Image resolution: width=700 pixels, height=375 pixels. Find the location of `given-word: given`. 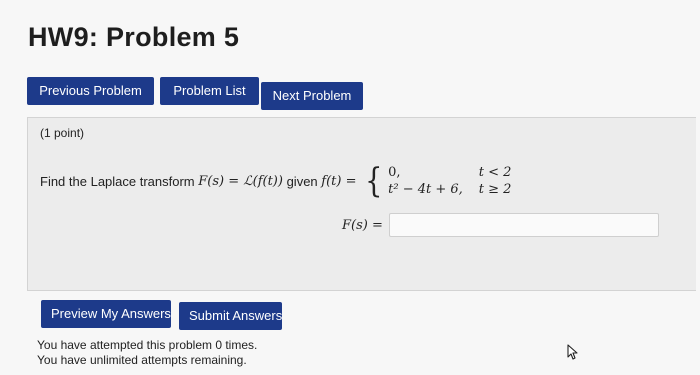

given-word: given is located at coordinates (302, 181).